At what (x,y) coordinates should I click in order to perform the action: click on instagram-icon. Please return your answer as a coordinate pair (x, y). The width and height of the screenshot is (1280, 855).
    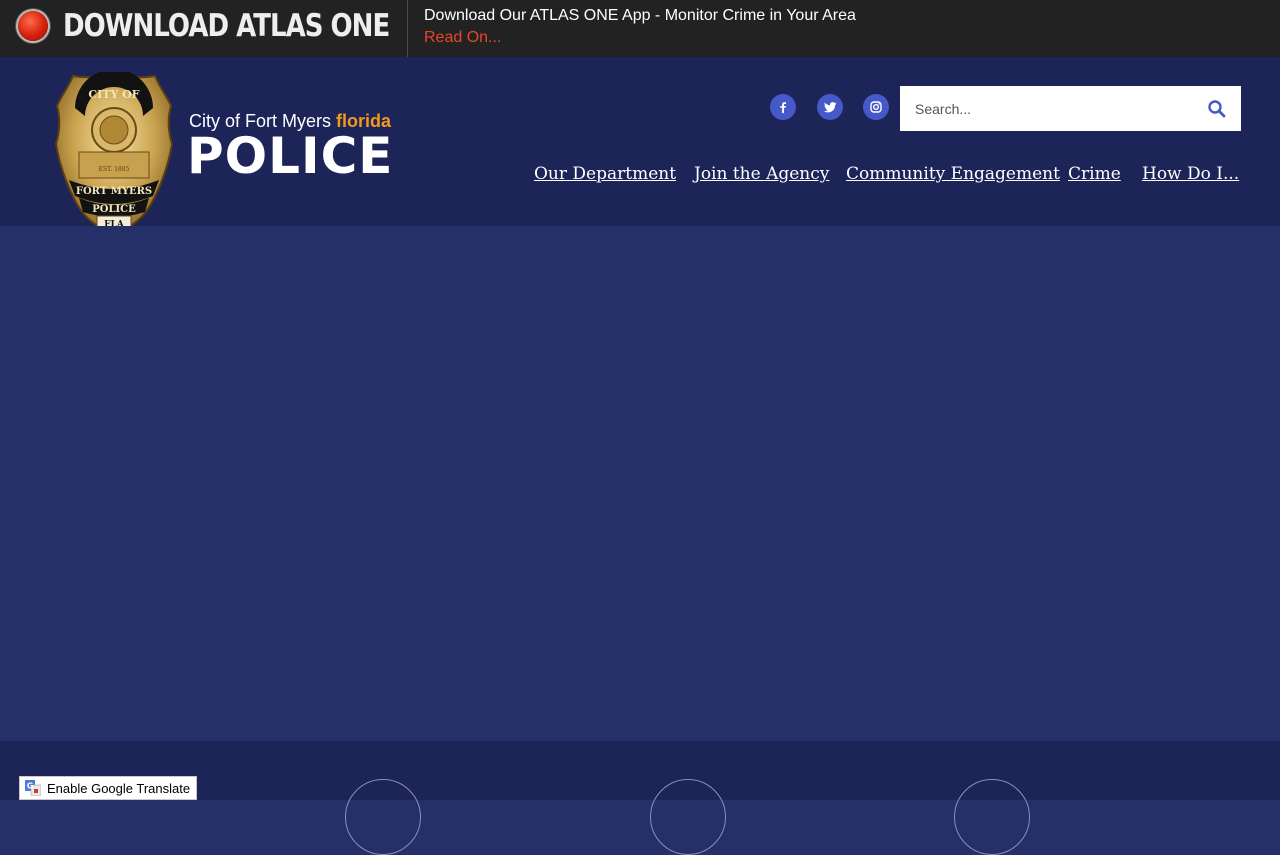
    Looking at the image, I should click on (876, 107).